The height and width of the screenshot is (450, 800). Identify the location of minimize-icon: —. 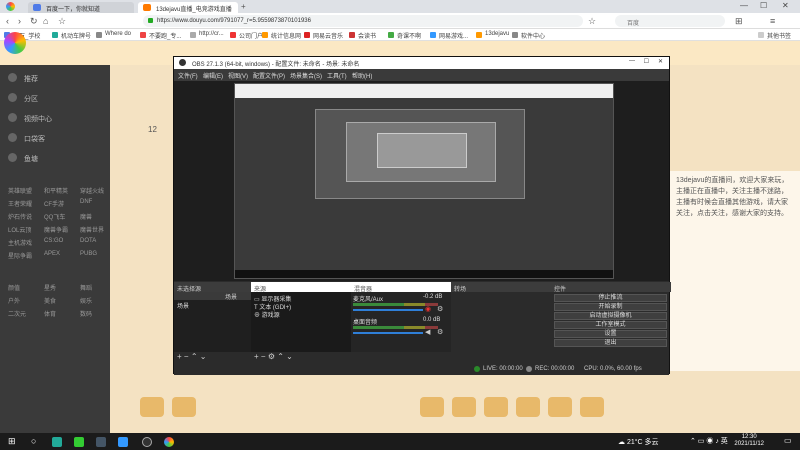
(744, 5).